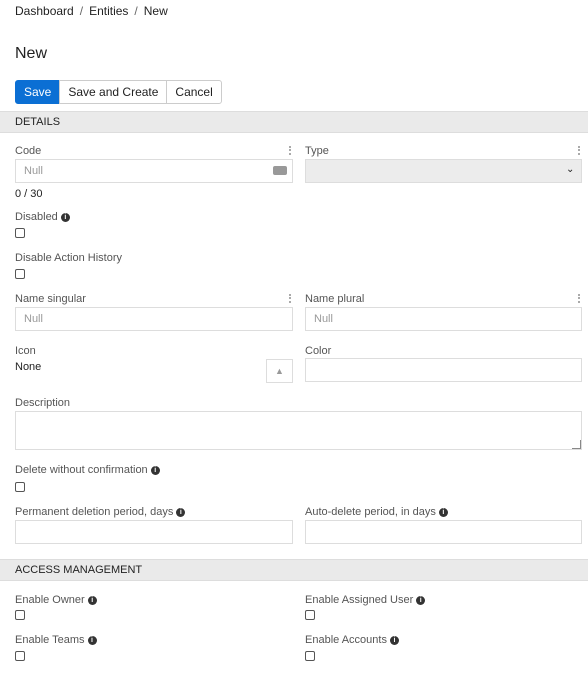 The width and height of the screenshot is (588, 692). I want to click on icon-value: None, so click(28, 367).